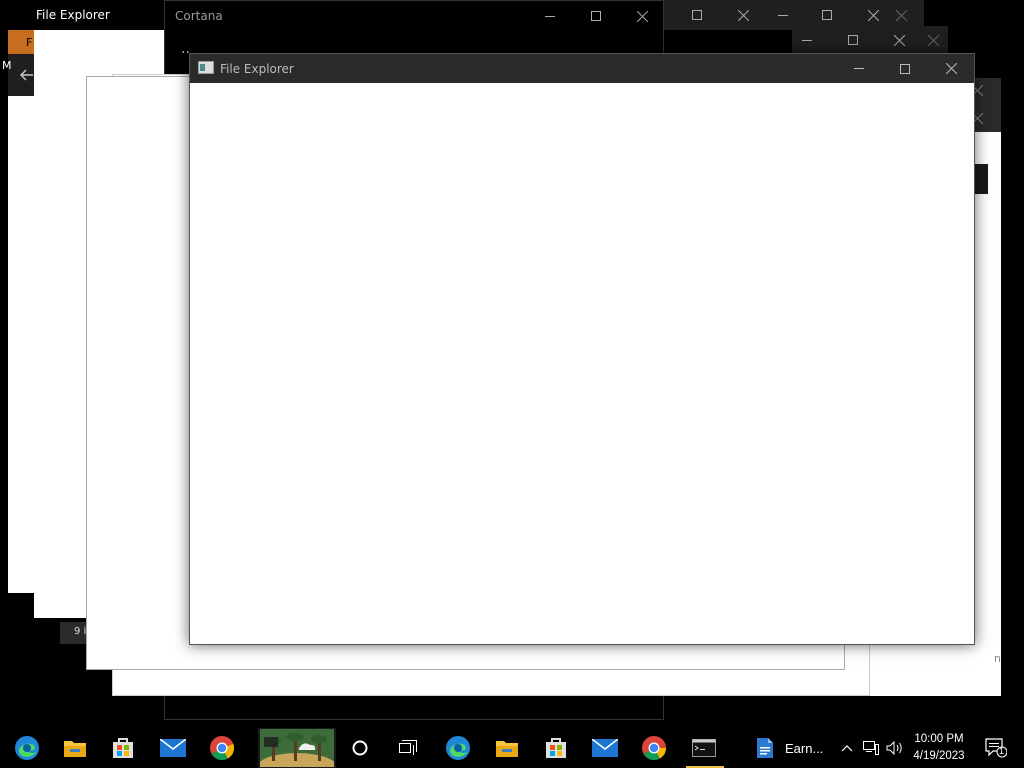 The width and height of the screenshot is (1024, 768). I want to click on cortana-icon, so click(360, 748).